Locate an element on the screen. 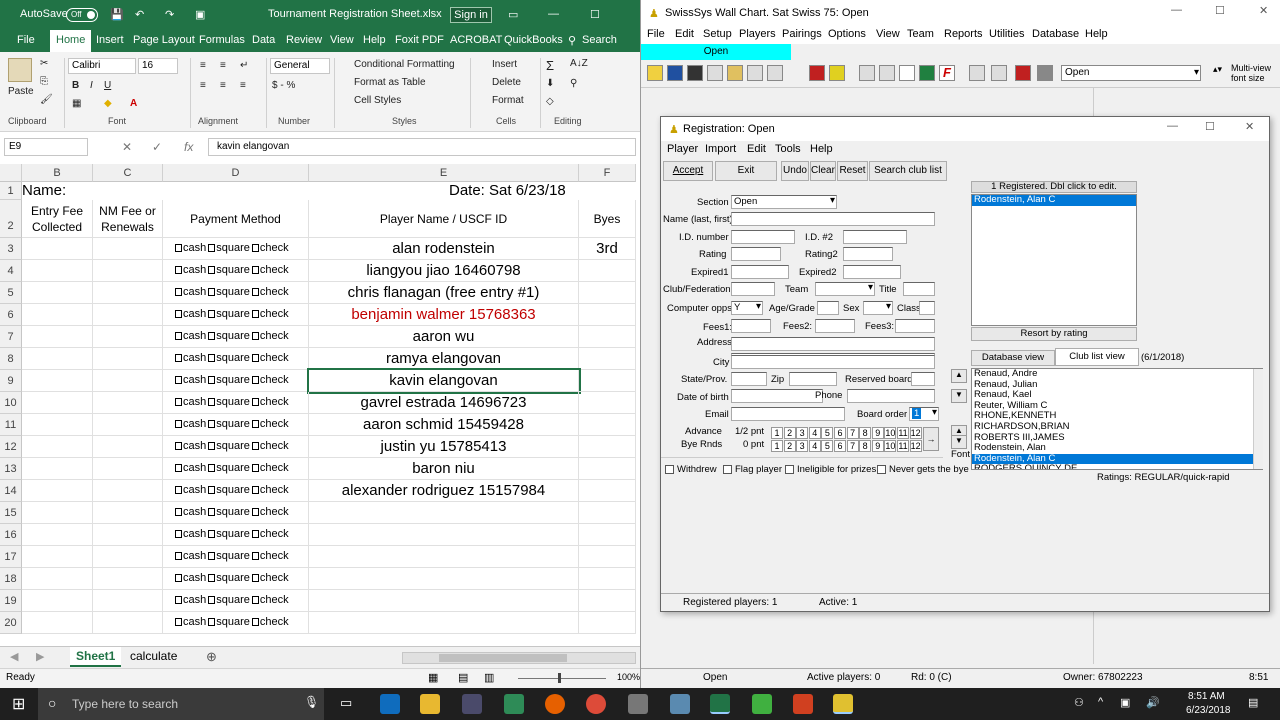 This screenshot has height=720, width=1280. clipboard-icon is located at coordinates (20, 70).